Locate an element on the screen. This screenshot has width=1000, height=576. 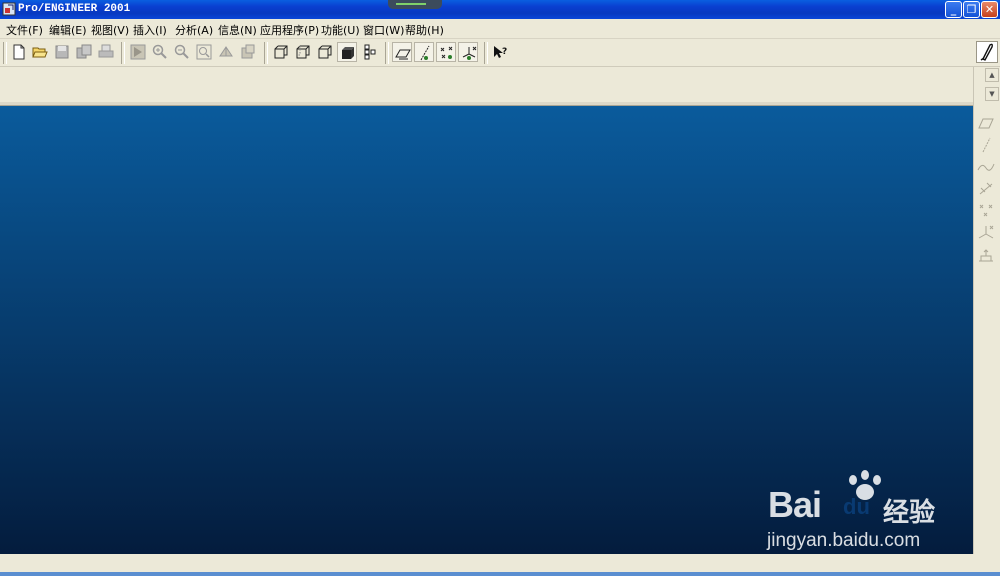
coordinate-system-tool-icon is located at coordinates (986, 232).